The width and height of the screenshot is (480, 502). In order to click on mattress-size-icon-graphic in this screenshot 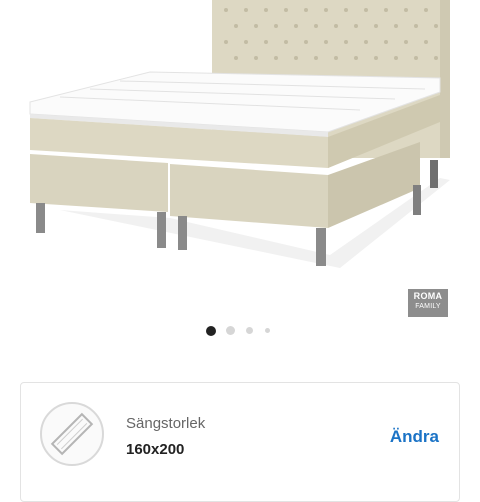, I will do `click(72, 434)`.